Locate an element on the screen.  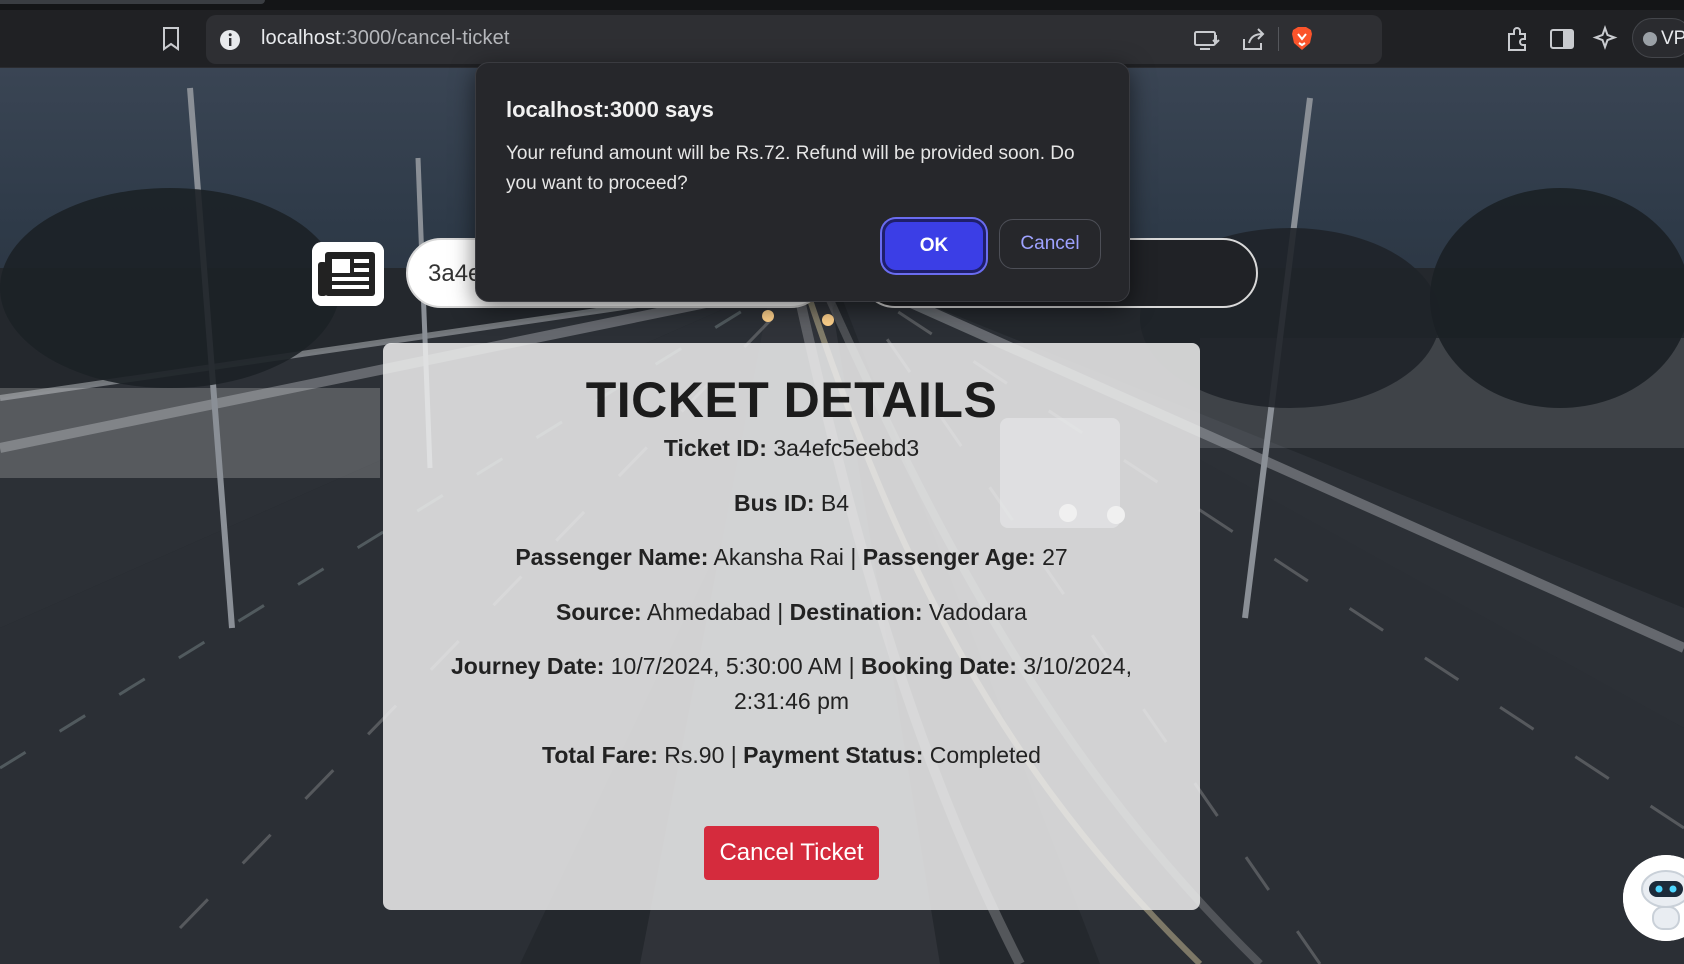
payment-status-value: Completed is located at coordinates (985, 755).